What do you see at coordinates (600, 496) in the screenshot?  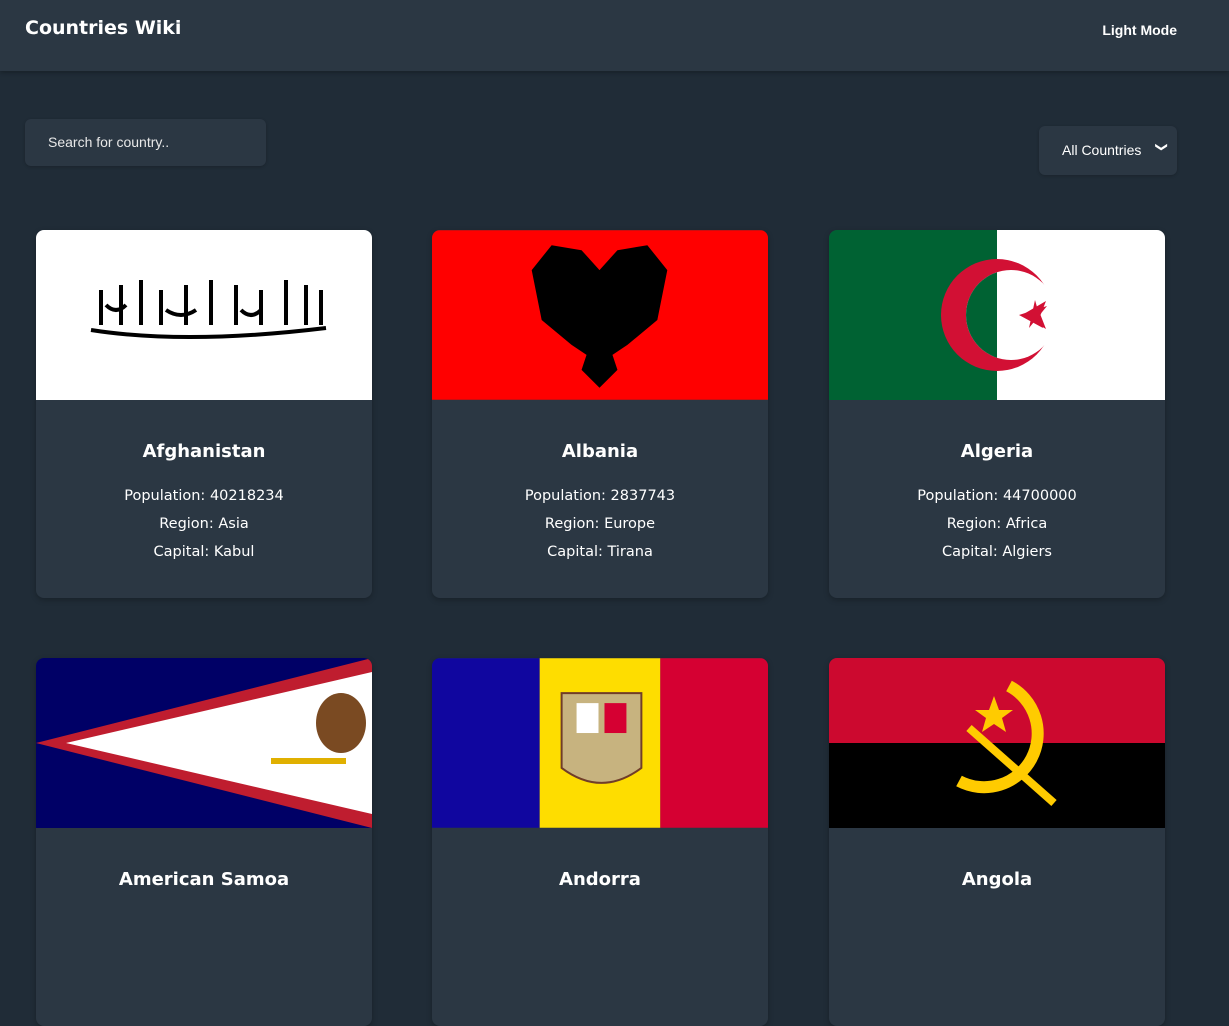 I see `population: Population: 2837743` at bounding box center [600, 496].